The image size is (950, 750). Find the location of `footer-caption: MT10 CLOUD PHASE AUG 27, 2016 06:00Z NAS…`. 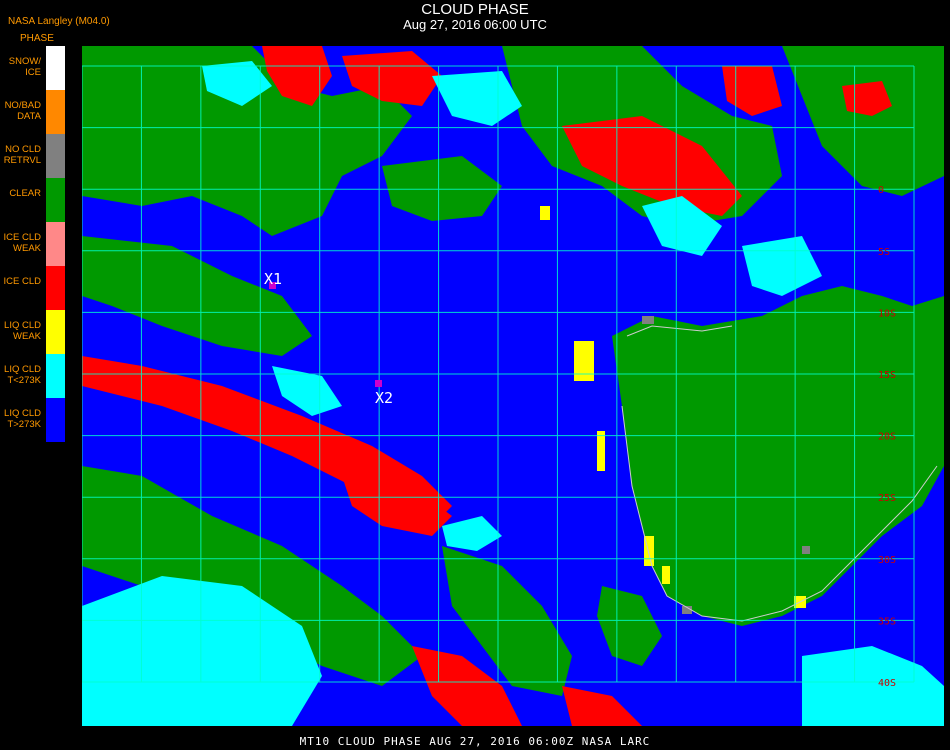

footer-caption: MT10 CLOUD PHASE AUG 27, 2016 06:00Z NAS… is located at coordinates (475, 741).